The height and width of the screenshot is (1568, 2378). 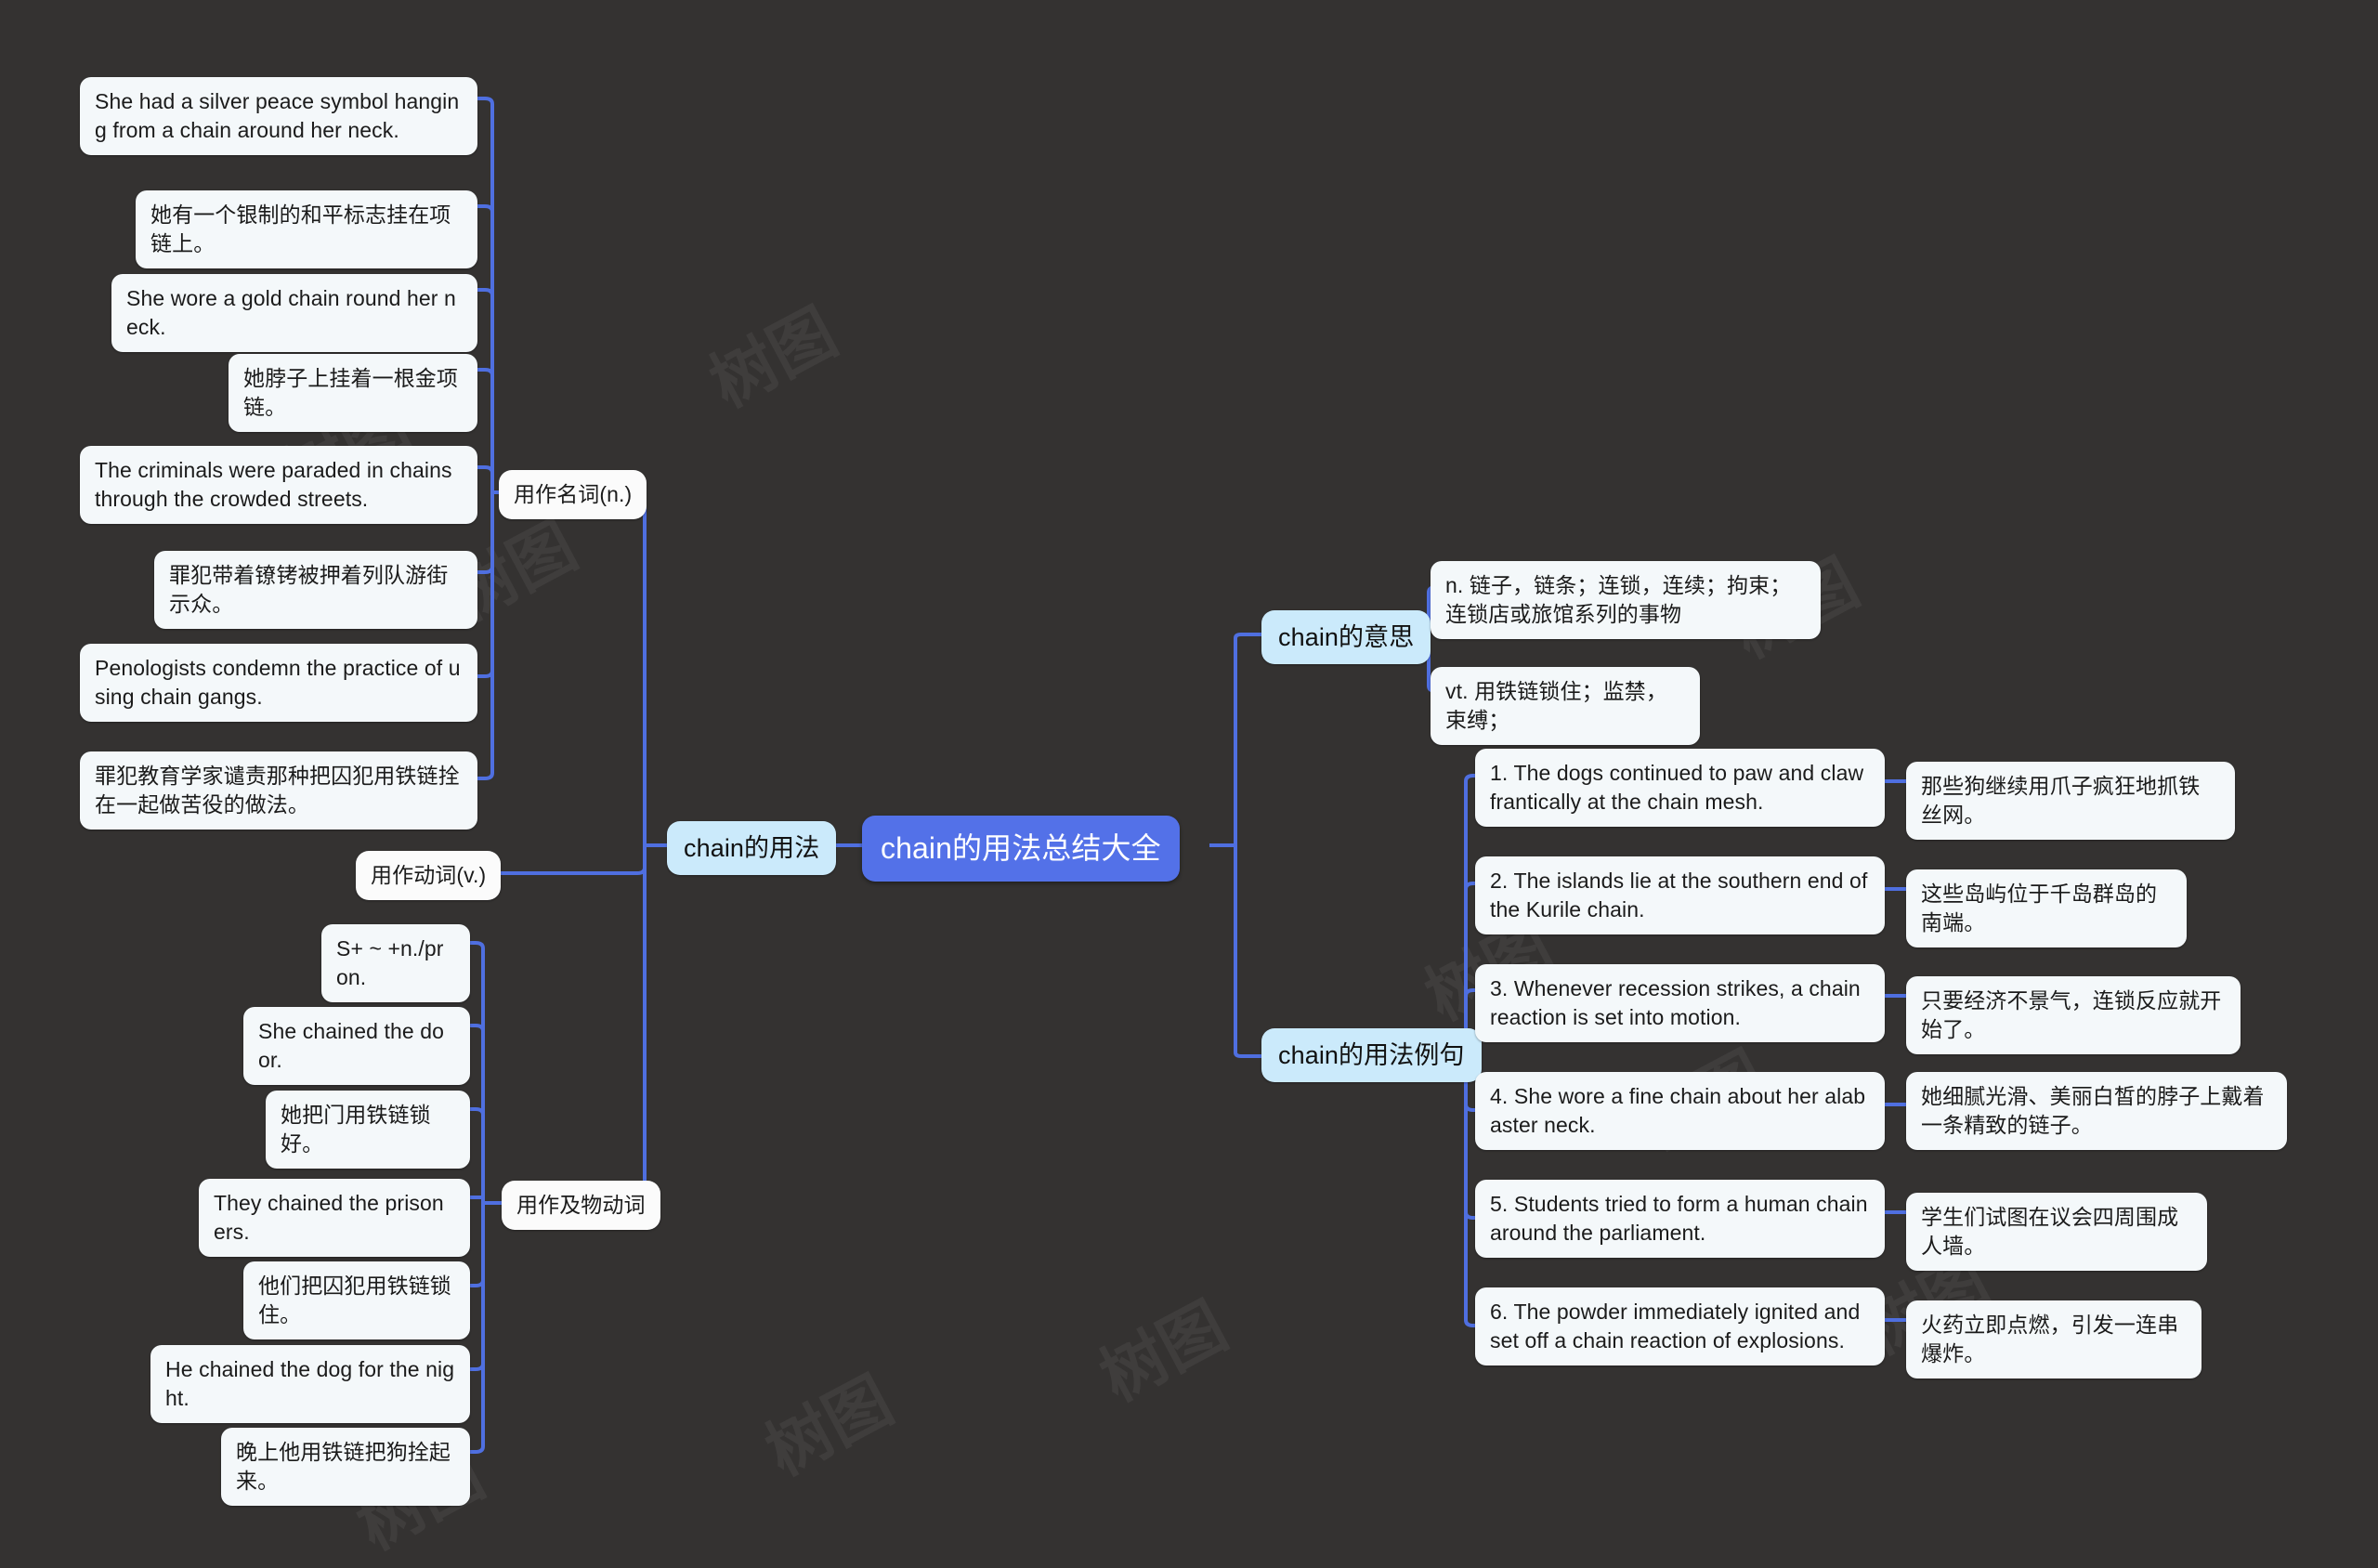 What do you see at coordinates (1565, 706) in the screenshot?
I see `meaning-verb: vt. 用铁链锁住；监禁，束缚；` at bounding box center [1565, 706].